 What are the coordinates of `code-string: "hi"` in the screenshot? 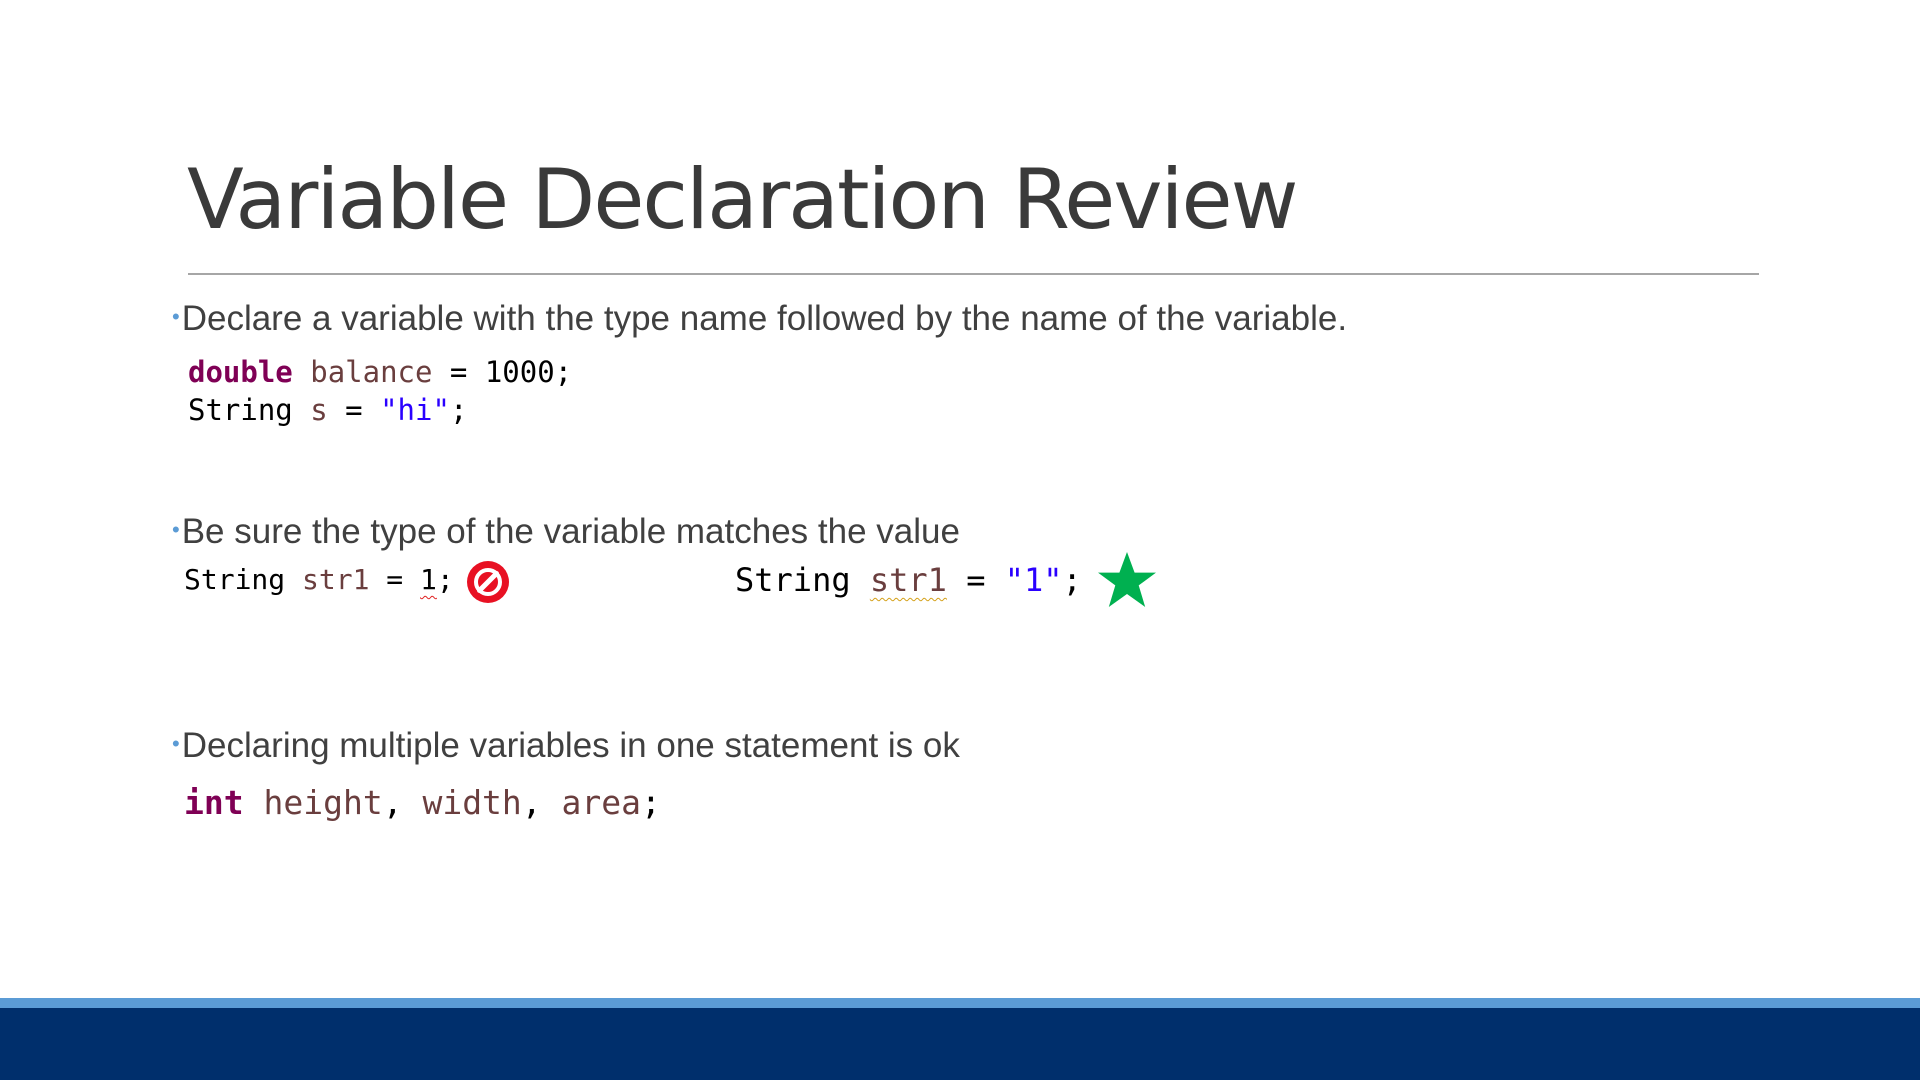 It's located at (415, 410).